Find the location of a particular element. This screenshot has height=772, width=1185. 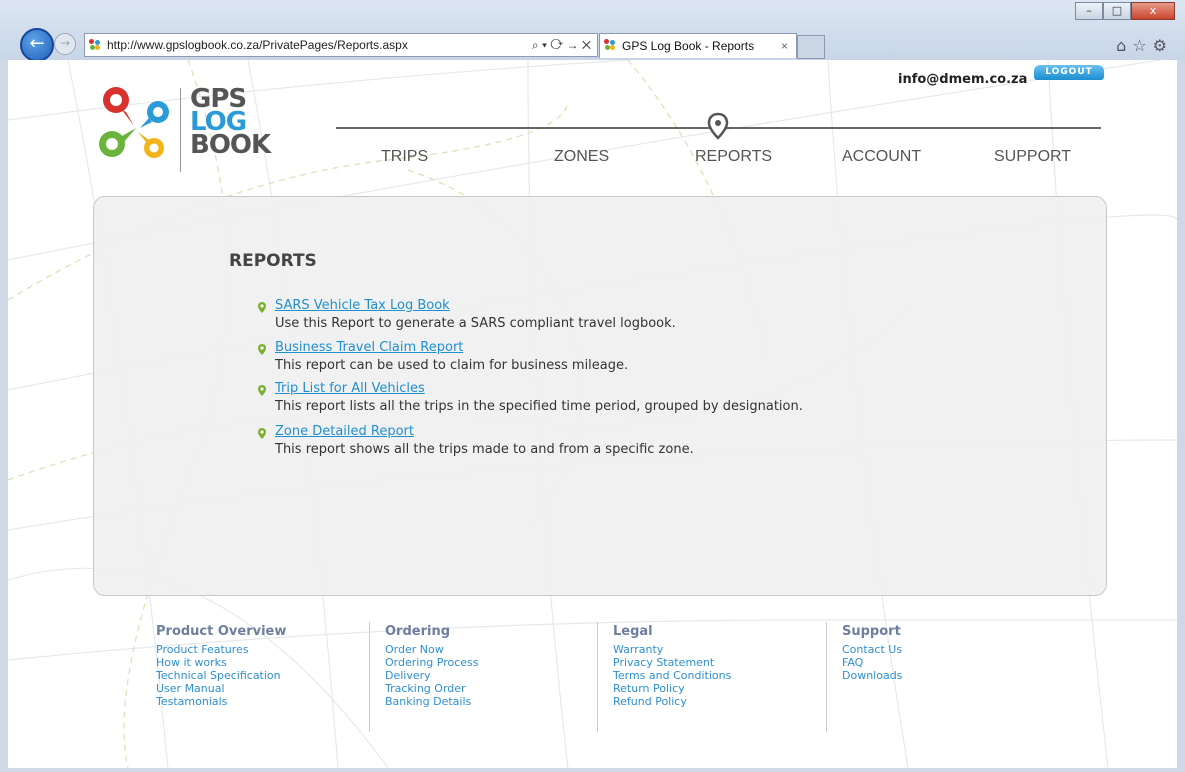

footer-link: Return Policy is located at coordinates (713, 688).